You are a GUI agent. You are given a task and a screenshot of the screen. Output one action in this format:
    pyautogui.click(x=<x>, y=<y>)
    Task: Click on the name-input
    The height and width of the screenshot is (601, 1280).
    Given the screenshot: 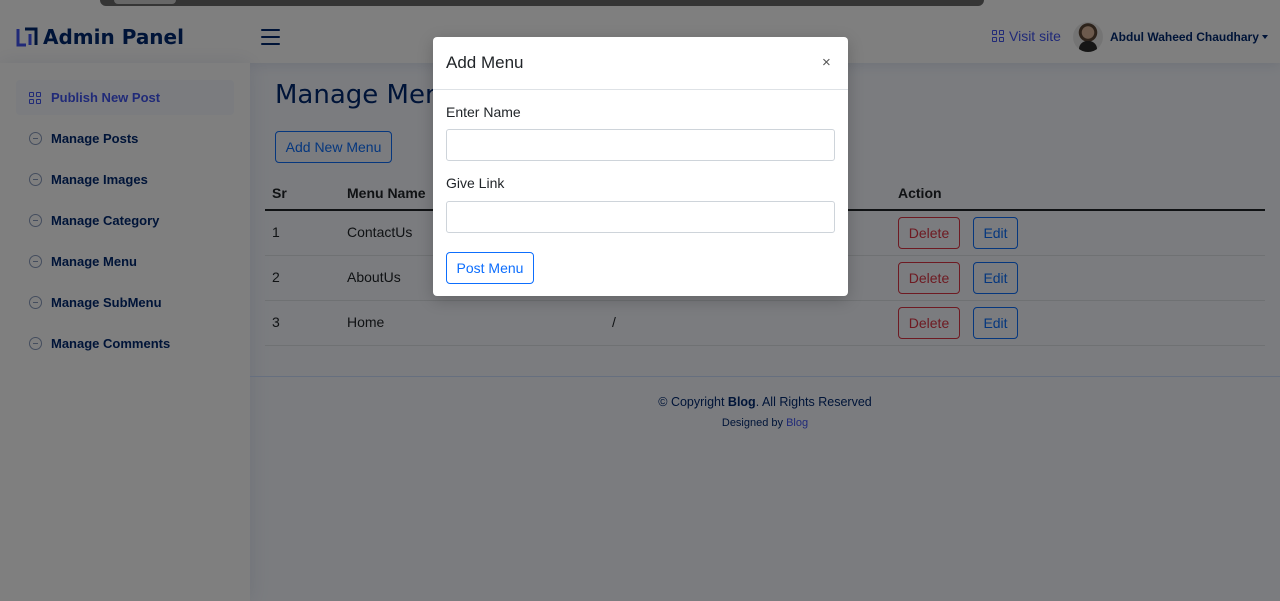 What is the action you would take?
    pyautogui.click(x=640, y=145)
    